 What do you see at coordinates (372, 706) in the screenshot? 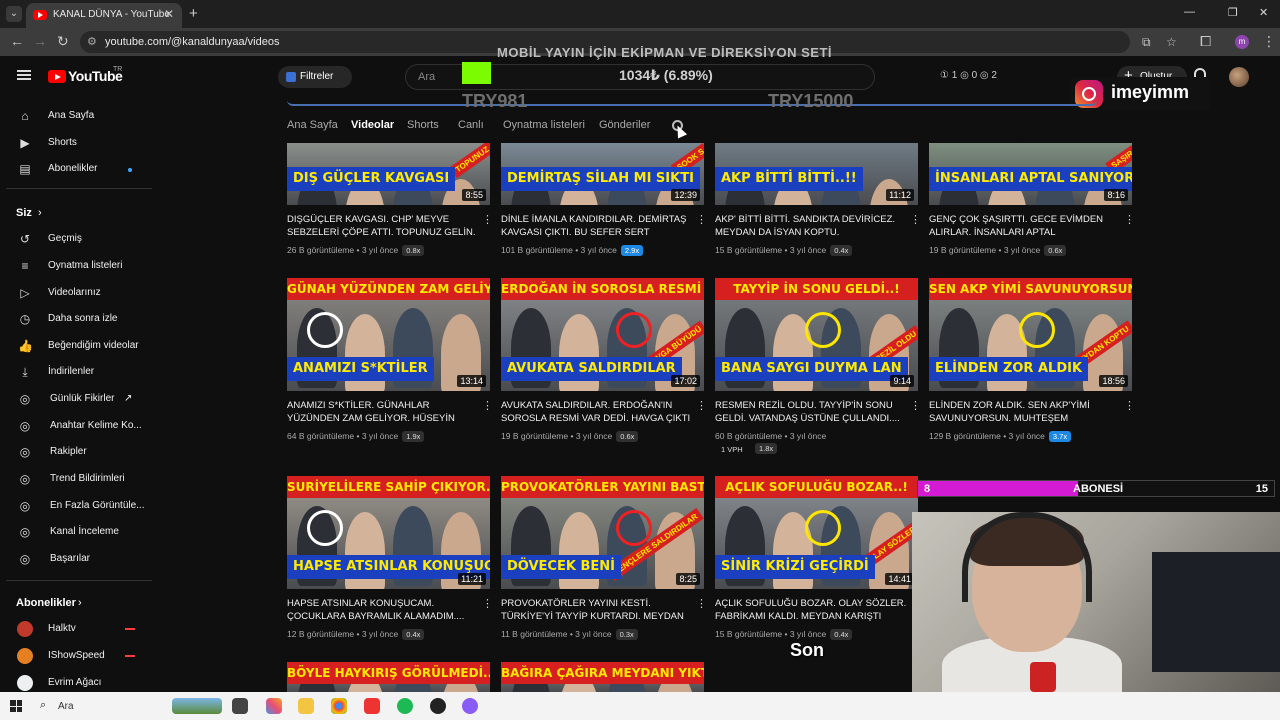
I see `wps-office-icon` at bounding box center [372, 706].